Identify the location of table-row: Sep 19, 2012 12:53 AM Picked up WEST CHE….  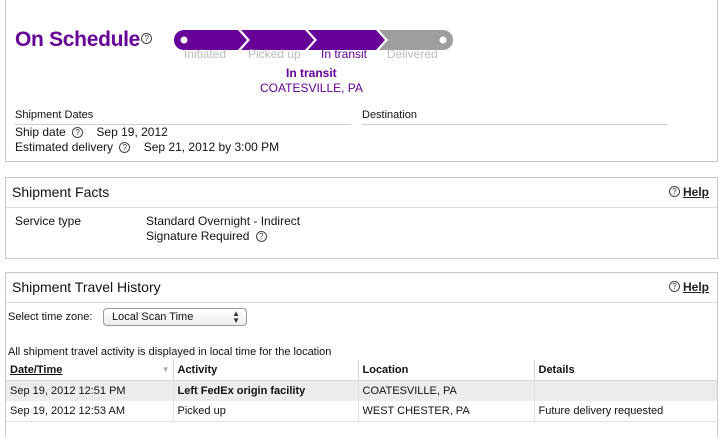
(361, 411).